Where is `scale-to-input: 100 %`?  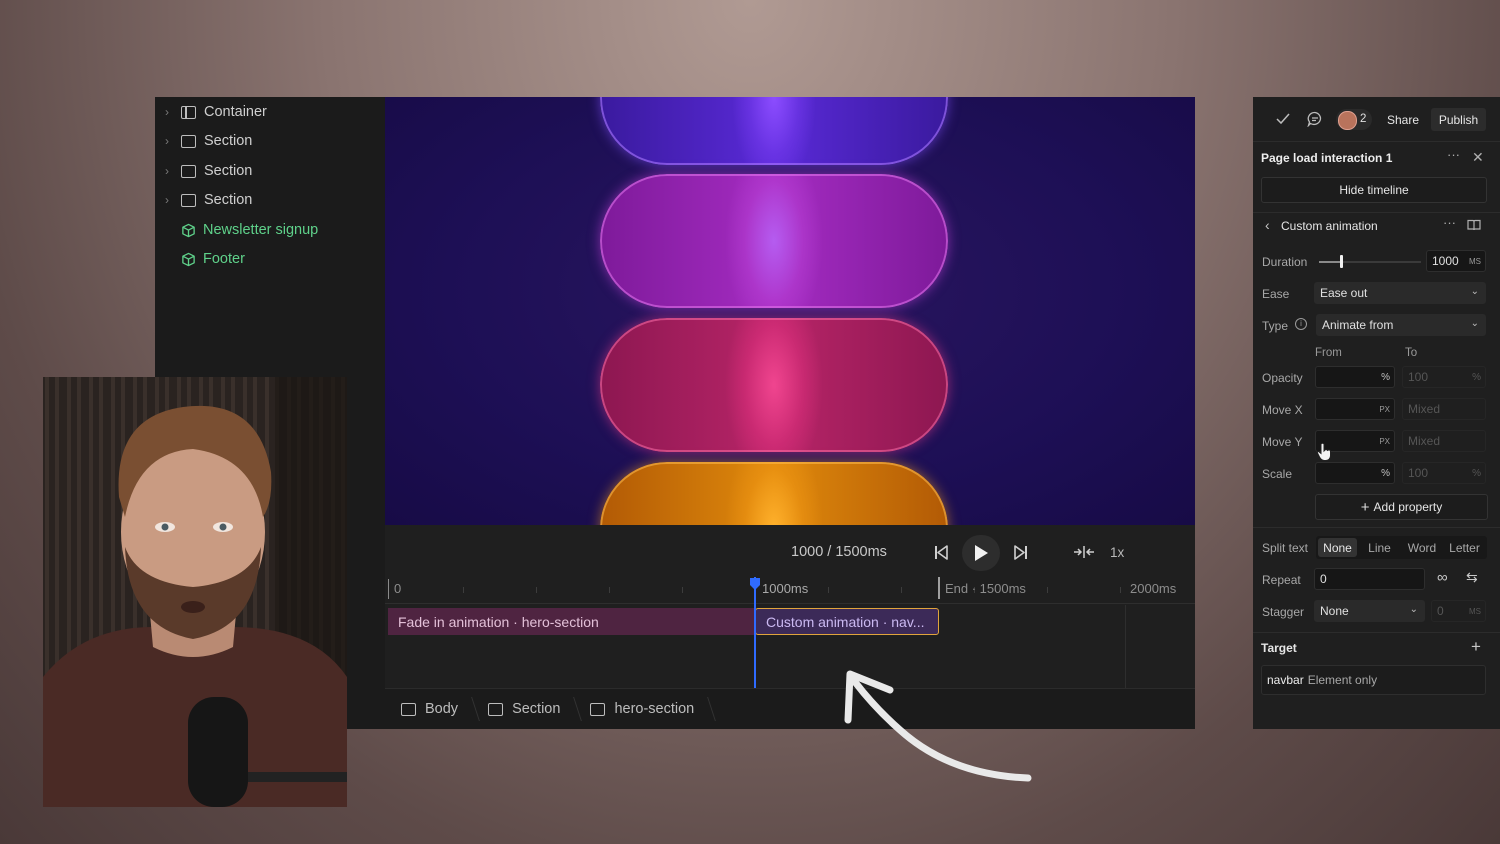
scale-to-input: 100 % is located at coordinates (1444, 473).